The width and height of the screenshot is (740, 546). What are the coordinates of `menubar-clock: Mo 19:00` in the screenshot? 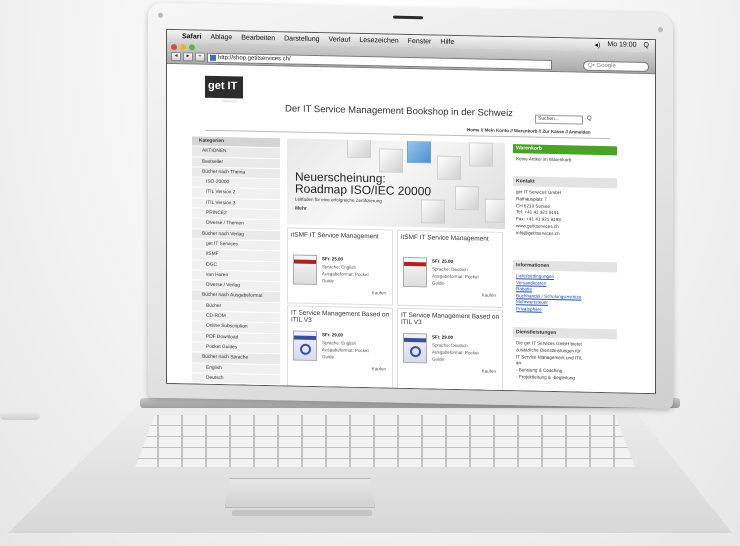 It's located at (621, 45).